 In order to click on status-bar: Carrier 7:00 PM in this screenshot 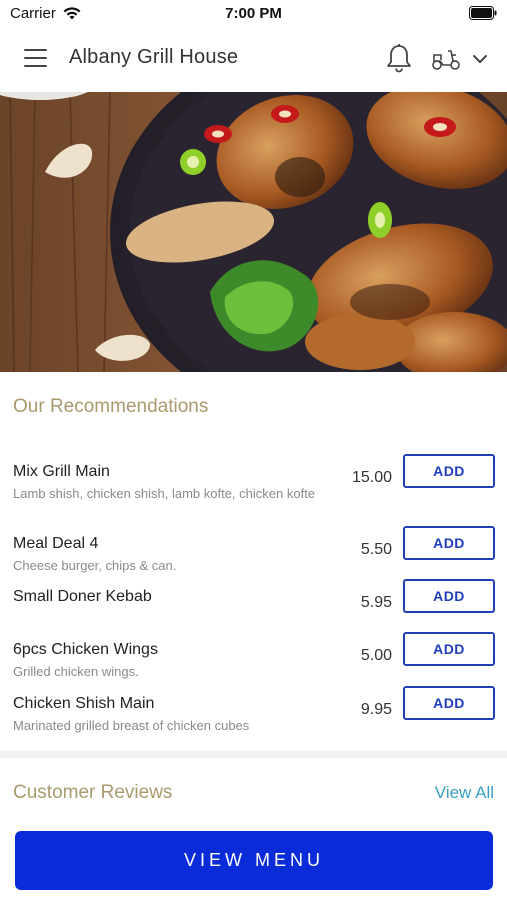, I will do `click(253, 13)`.